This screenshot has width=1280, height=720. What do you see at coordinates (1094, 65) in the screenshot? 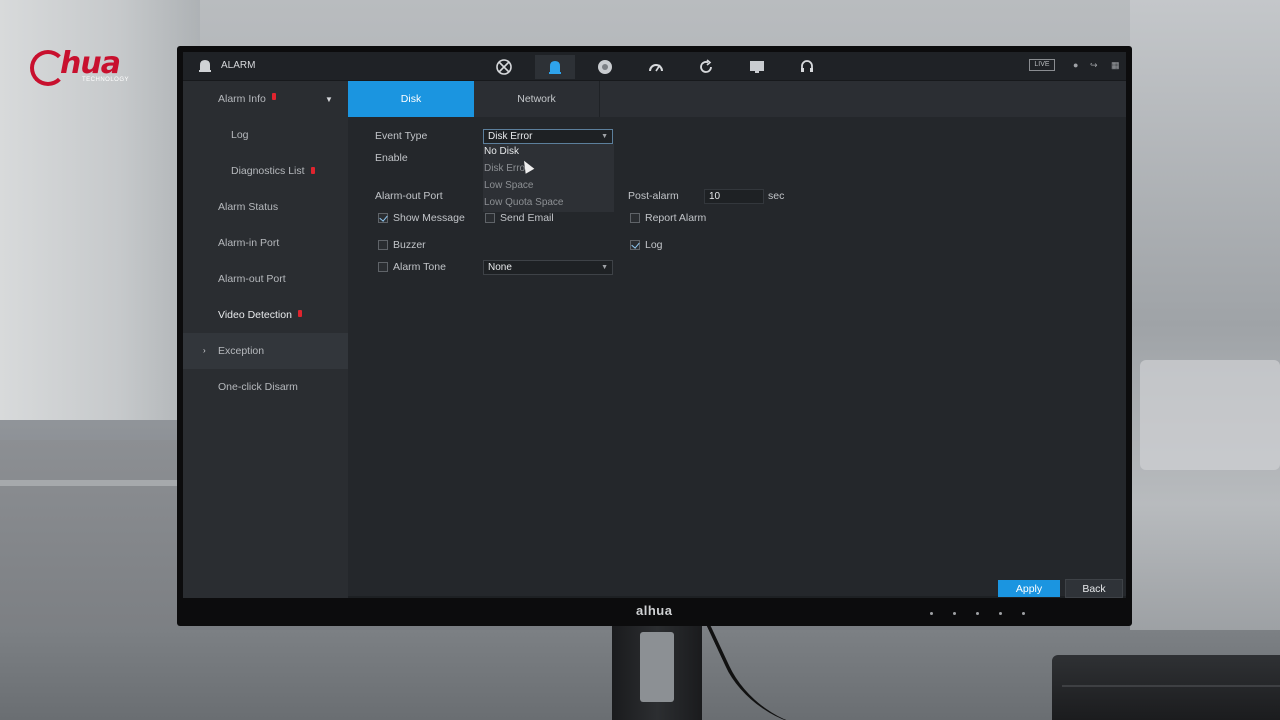
I see `logout-icon: ↪` at bounding box center [1094, 65].